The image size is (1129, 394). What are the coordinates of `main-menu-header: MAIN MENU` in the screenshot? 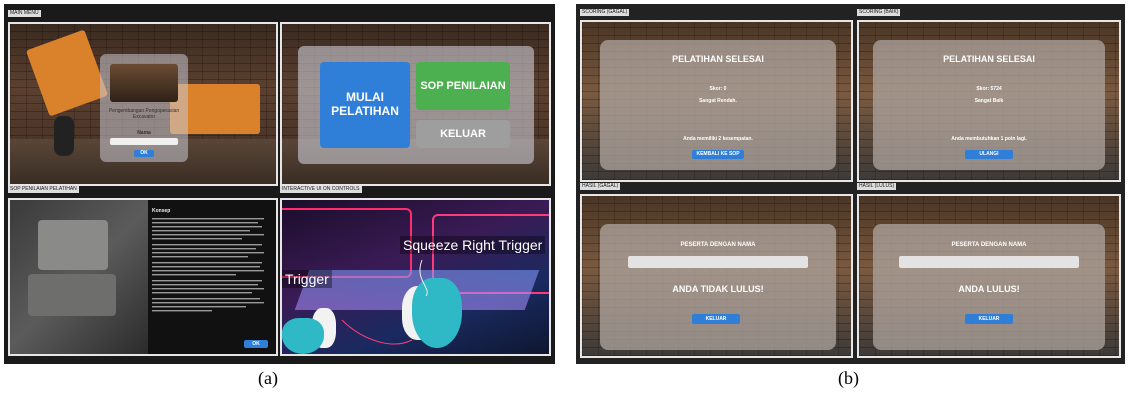 It's located at (24, 13).